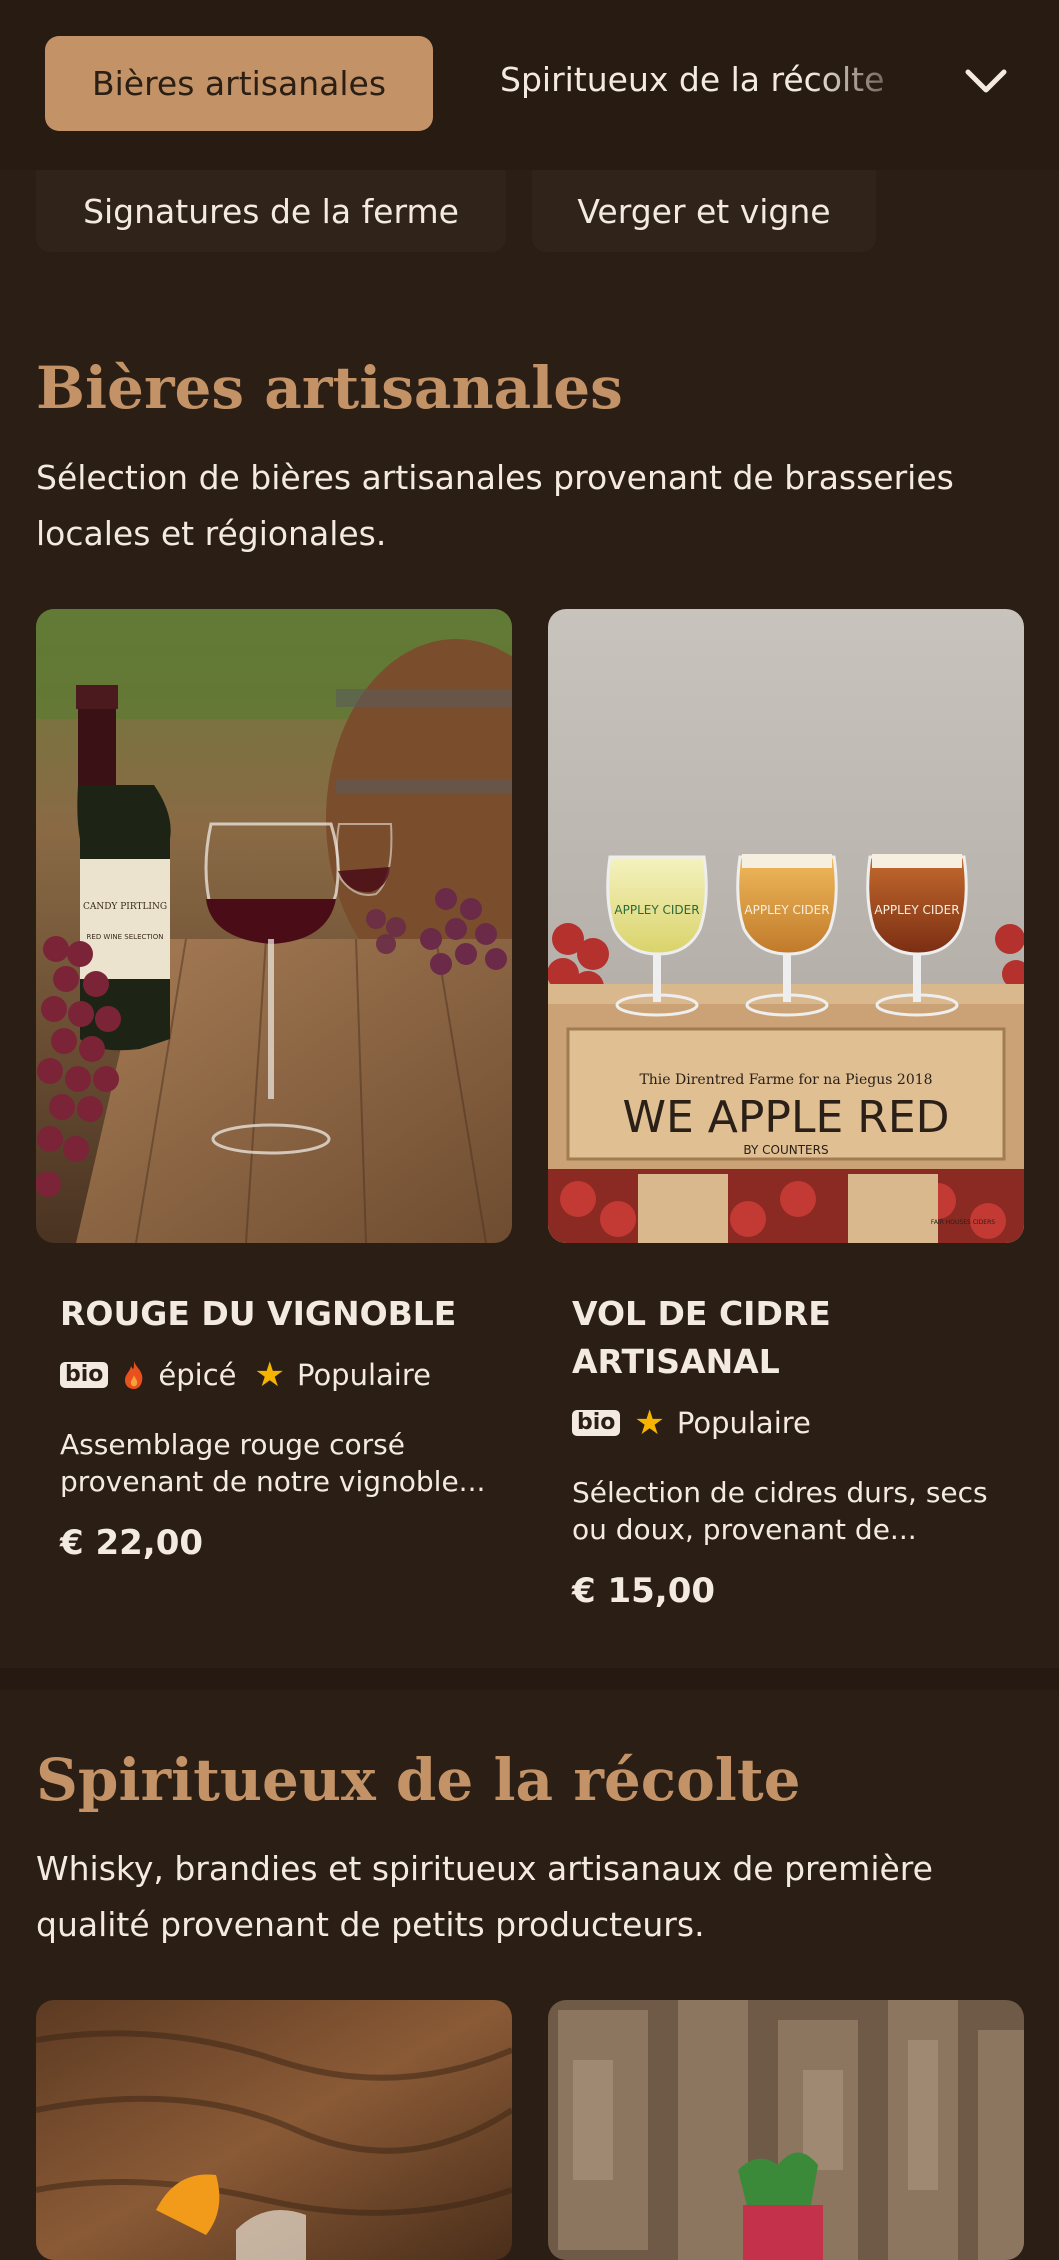 The width and height of the screenshot is (1059, 2260). I want to click on product-image-rouge-du-vignoble: CANDY PIRTLING RED WINE SELECTION, so click(274, 926).